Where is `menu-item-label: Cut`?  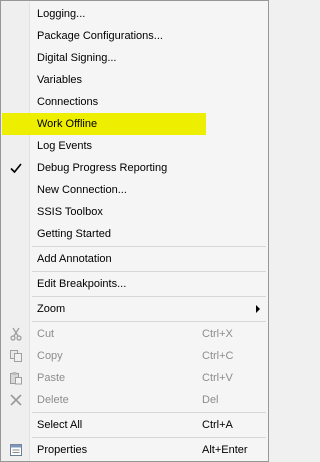
menu-item-label: Cut is located at coordinates (46, 334).